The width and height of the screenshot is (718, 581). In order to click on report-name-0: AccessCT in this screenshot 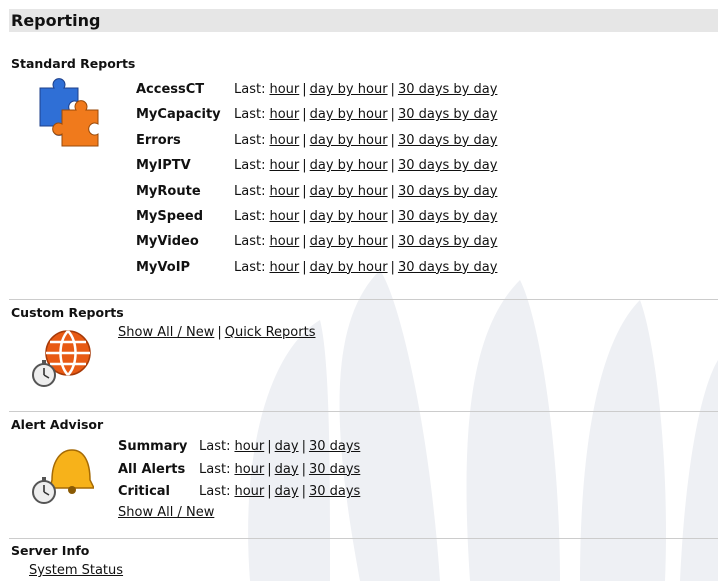, I will do `click(170, 89)`.